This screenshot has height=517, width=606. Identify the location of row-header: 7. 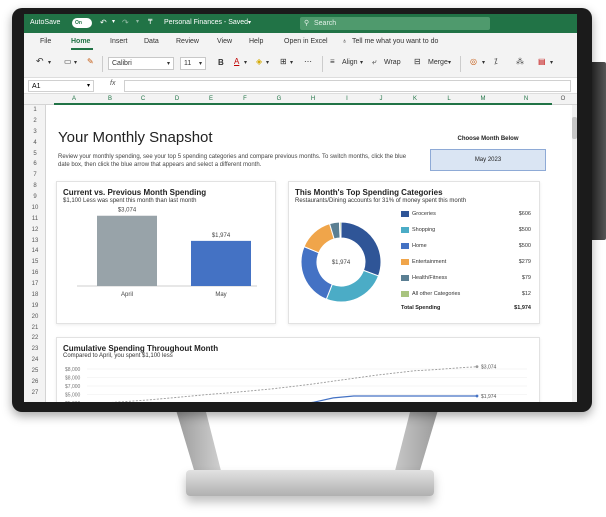
(35, 175).